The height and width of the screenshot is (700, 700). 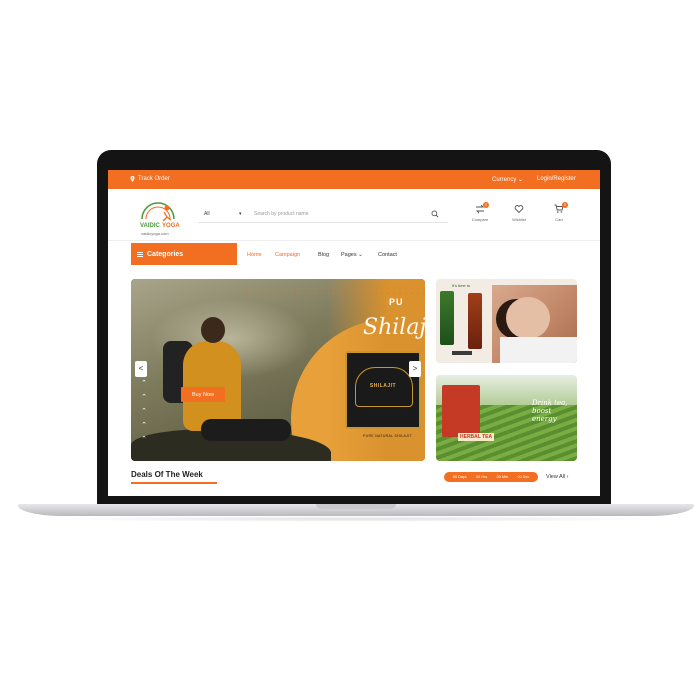 What do you see at coordinates (557, 477) in the screenshot?
I see `view-all-link: View All ›` at bounding box center [557, 477].